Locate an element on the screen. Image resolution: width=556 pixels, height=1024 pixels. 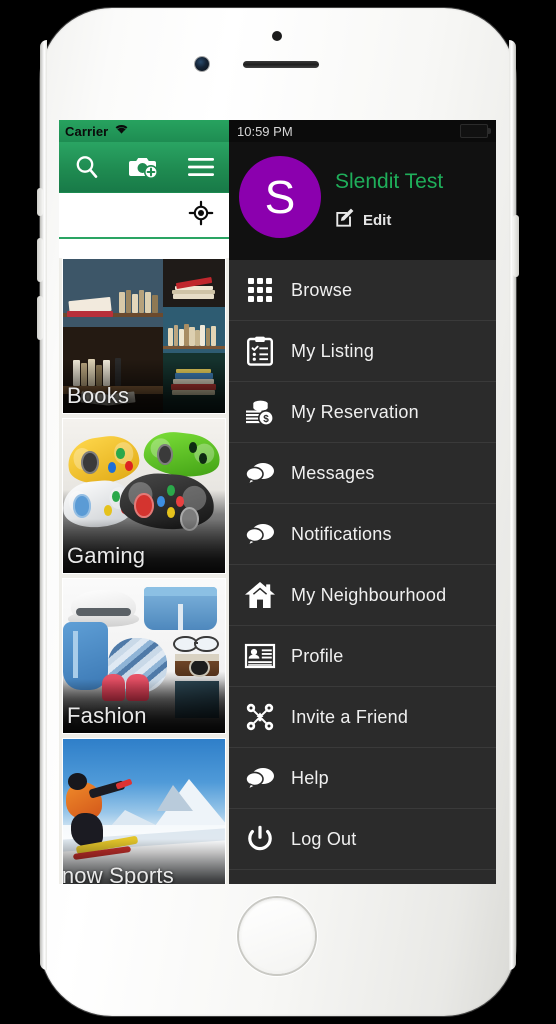
proximity-sensor is located at coordinates (277, 36).